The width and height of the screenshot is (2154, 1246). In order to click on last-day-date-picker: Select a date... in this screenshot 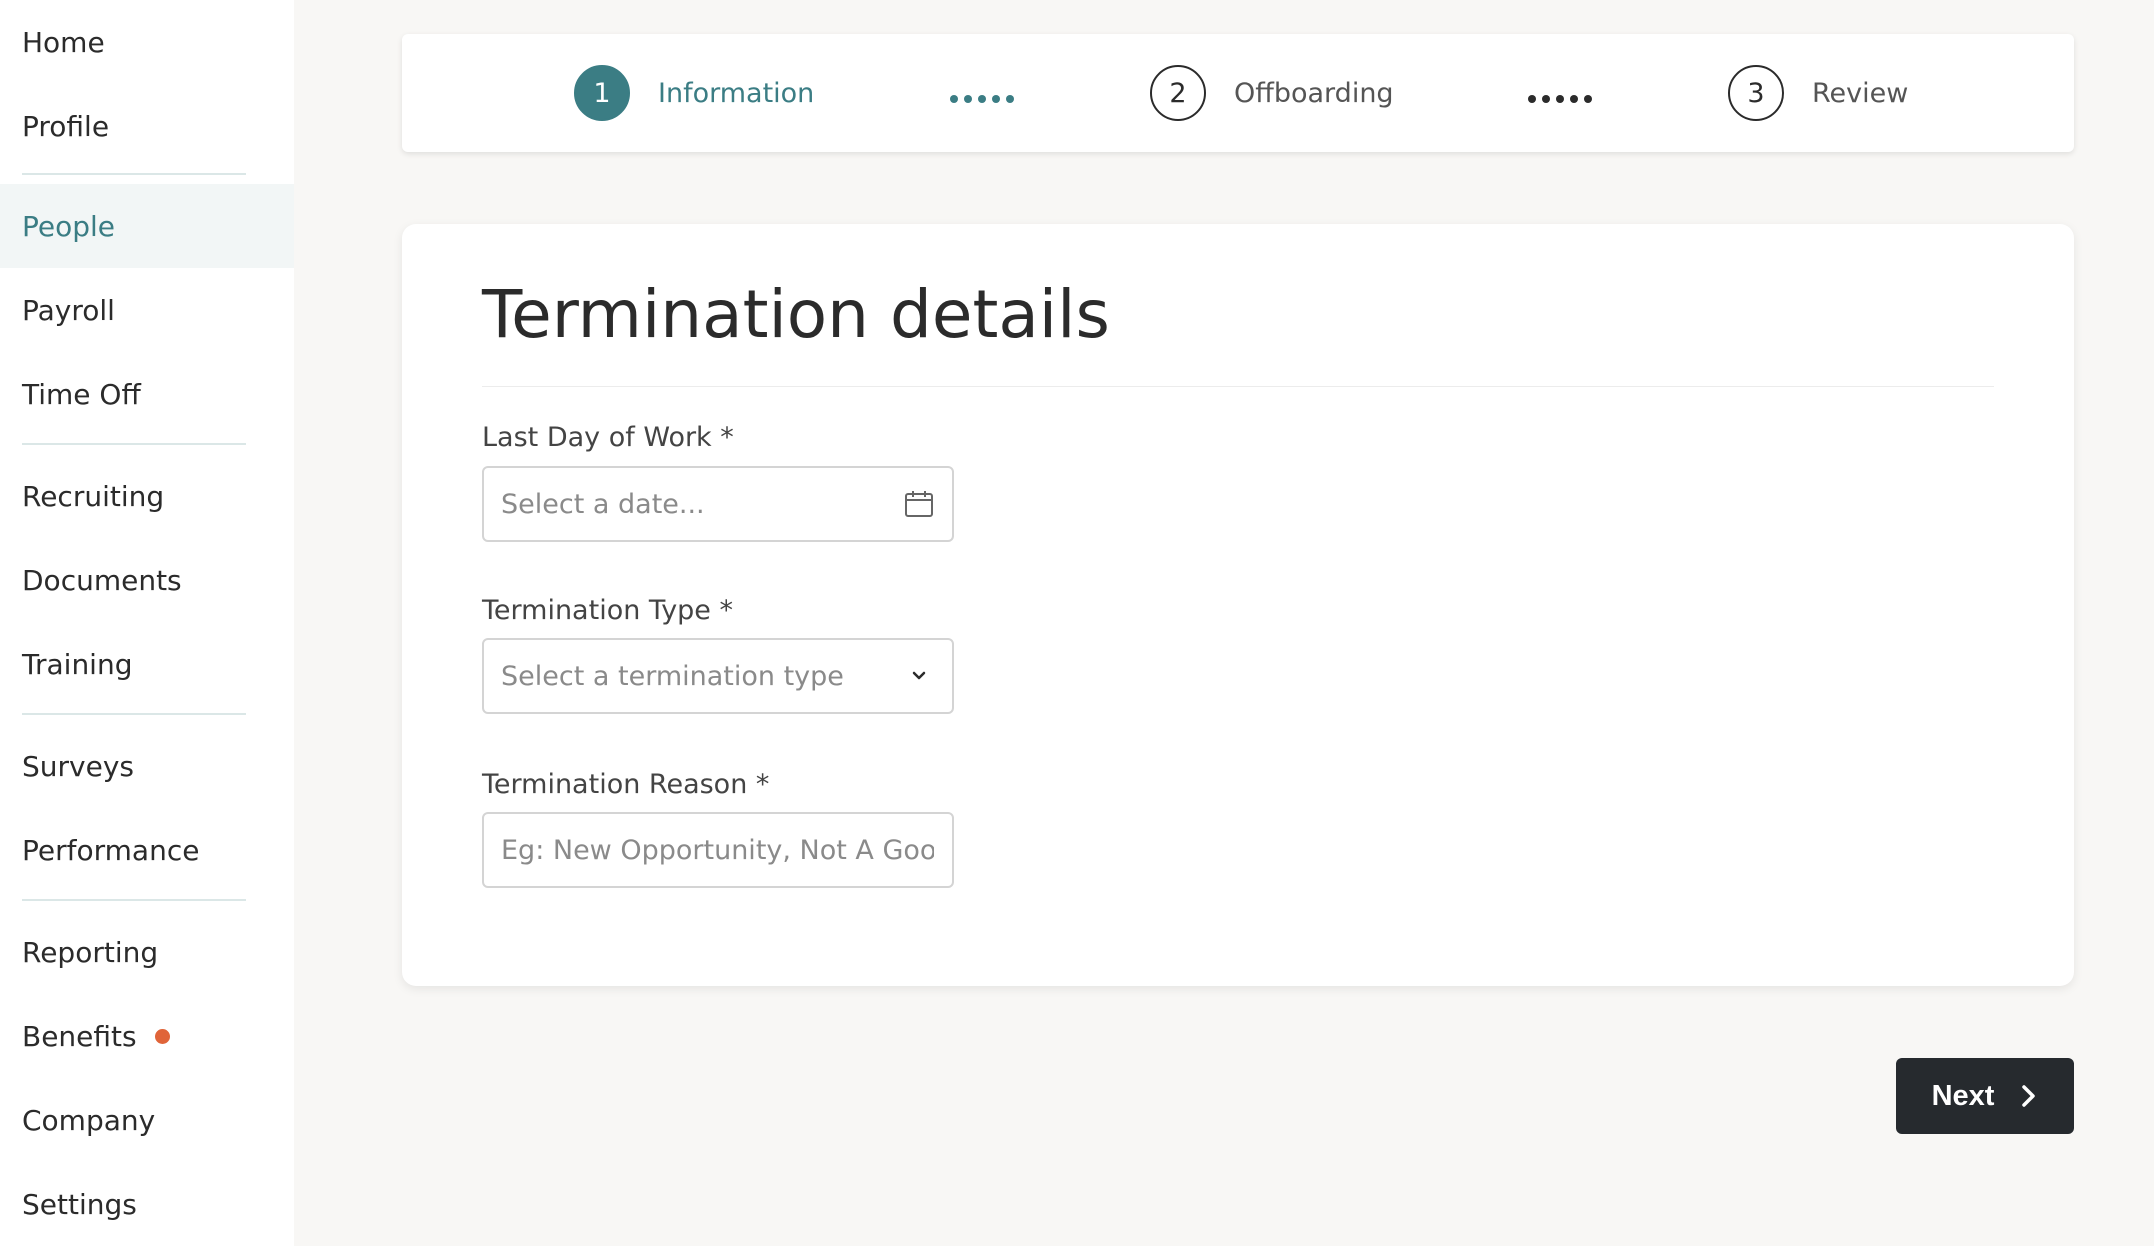, I will do `click(718, 504)`.